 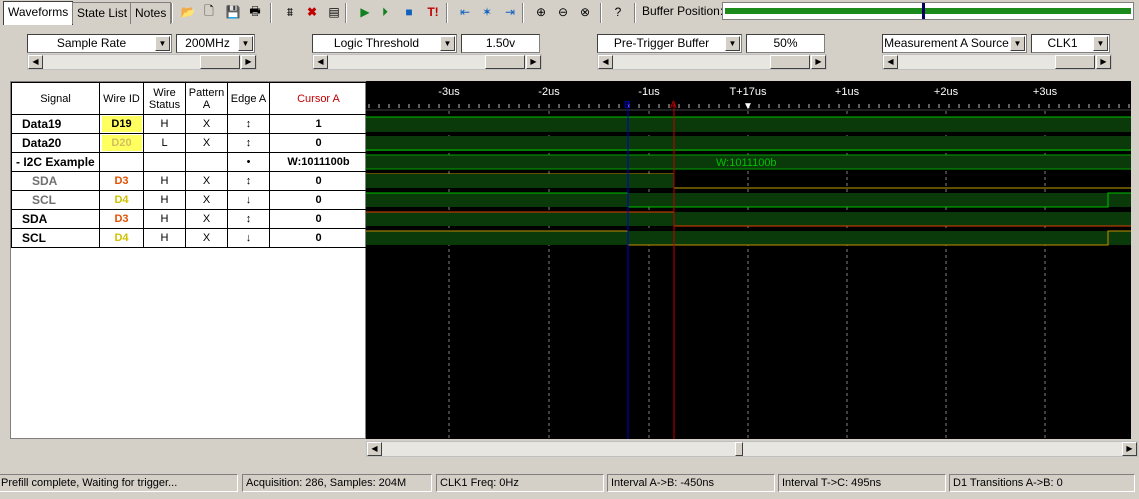 What do you see at coordinates (164, 162) in the screenshot?
I see `cell-status` at bounding box center [164, 162].